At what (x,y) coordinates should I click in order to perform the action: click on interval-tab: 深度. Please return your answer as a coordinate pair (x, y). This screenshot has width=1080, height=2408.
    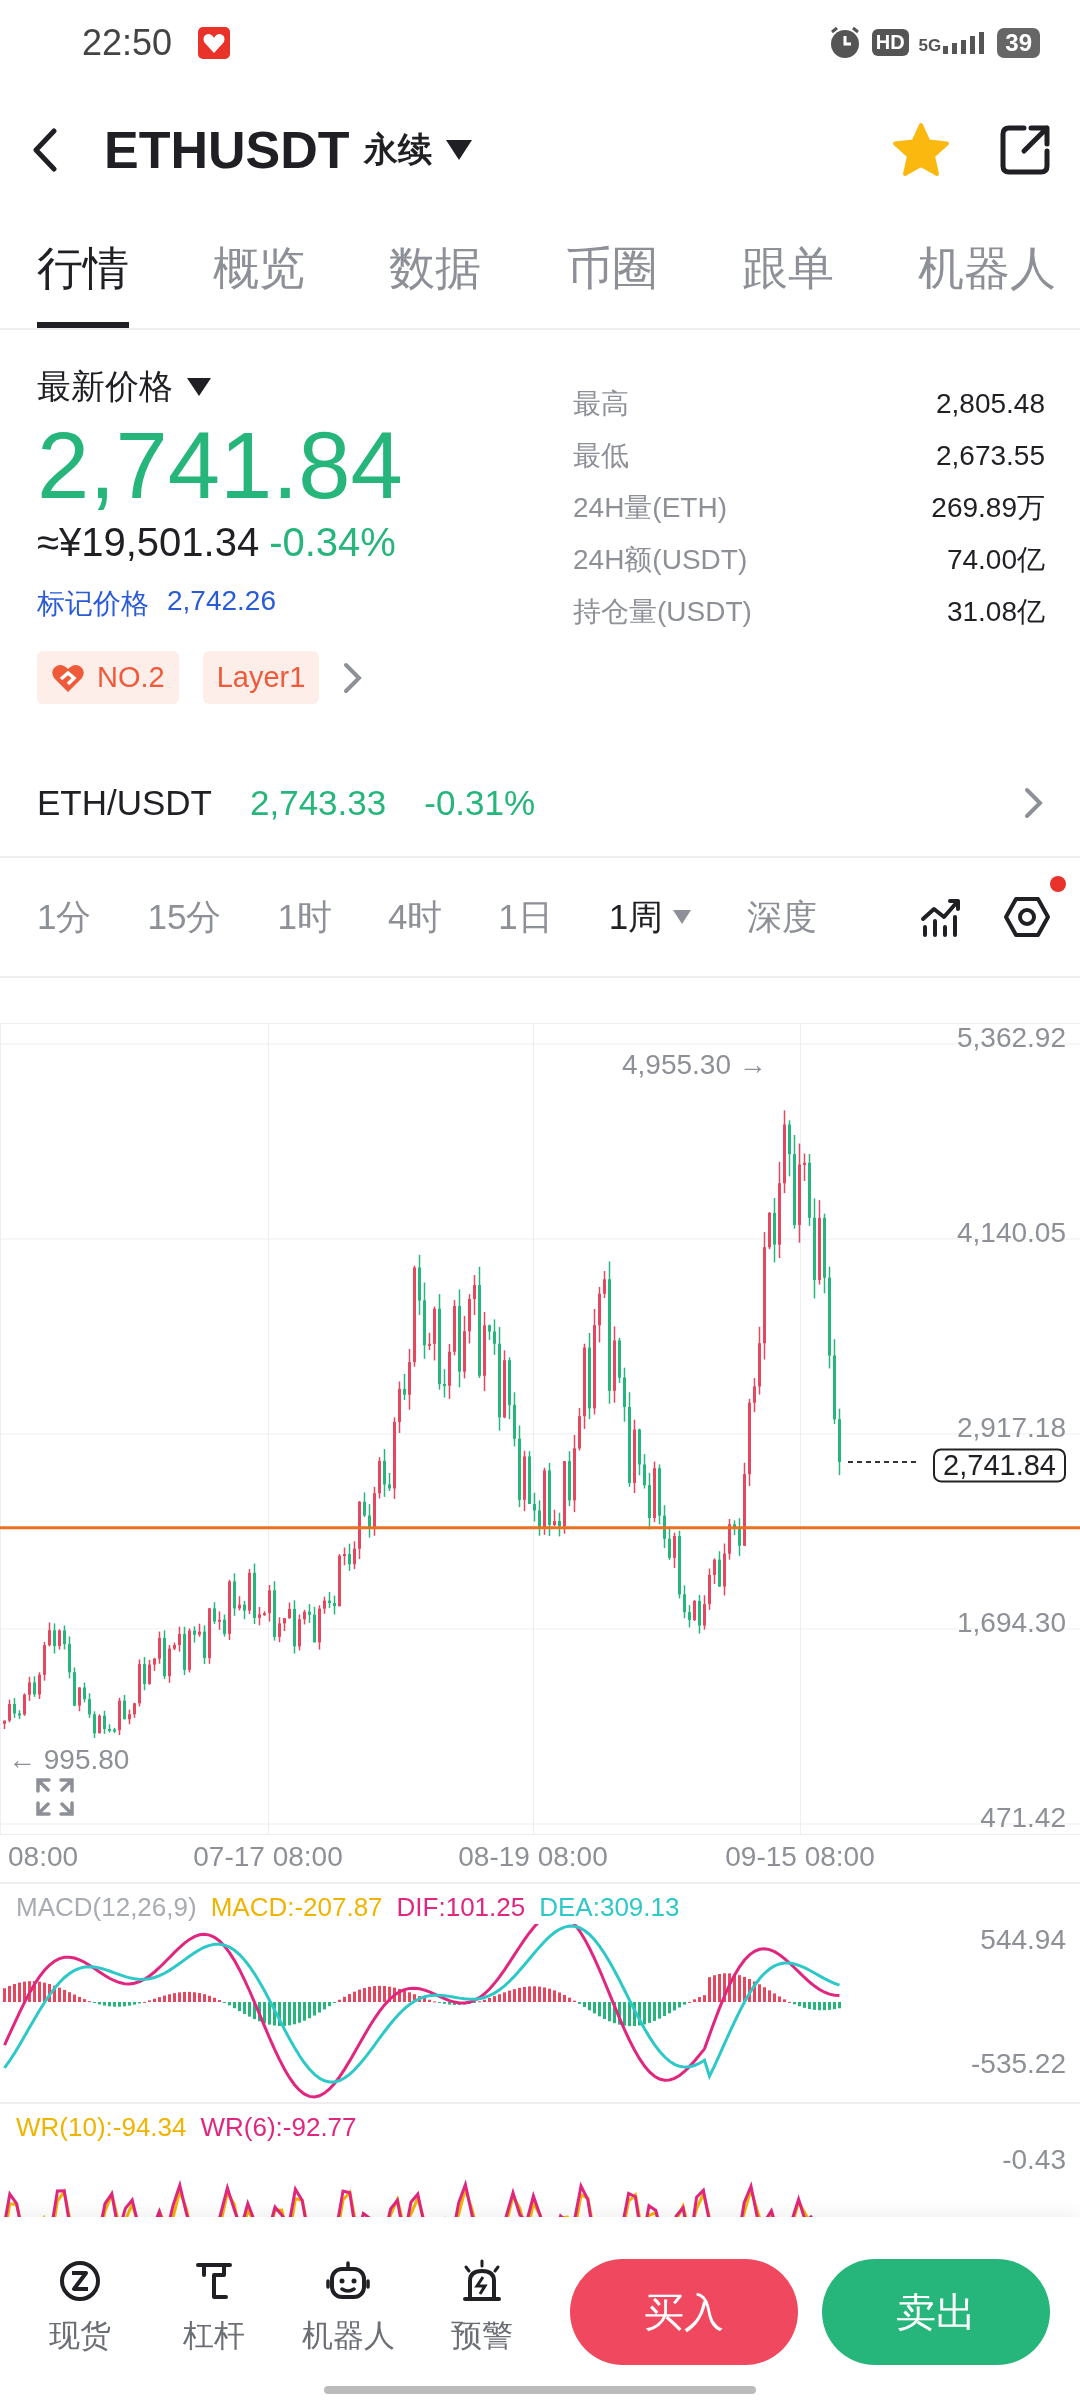
    Looking at the image, I should click on (782, 917).